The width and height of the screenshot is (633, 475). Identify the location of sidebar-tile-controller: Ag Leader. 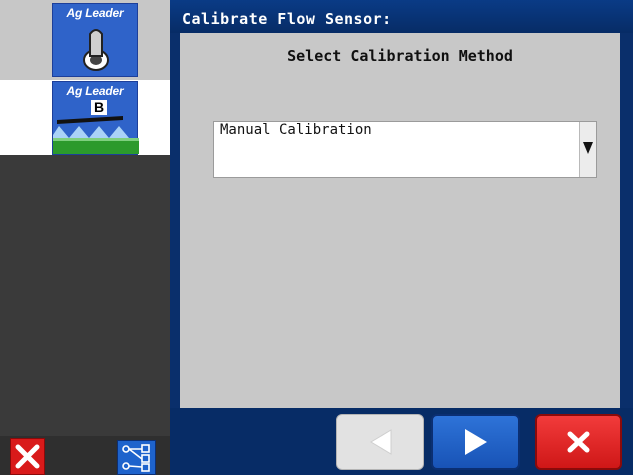
(95, 40).